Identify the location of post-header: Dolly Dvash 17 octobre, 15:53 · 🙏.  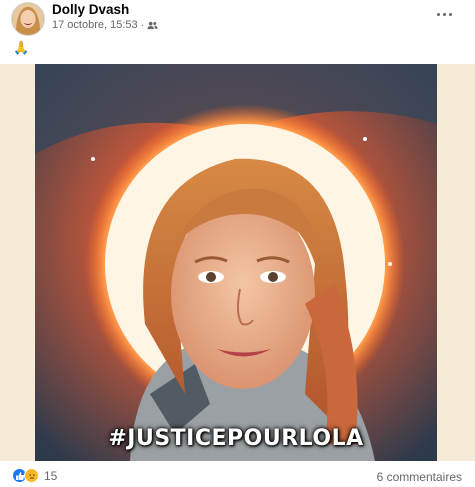
(237, 31).